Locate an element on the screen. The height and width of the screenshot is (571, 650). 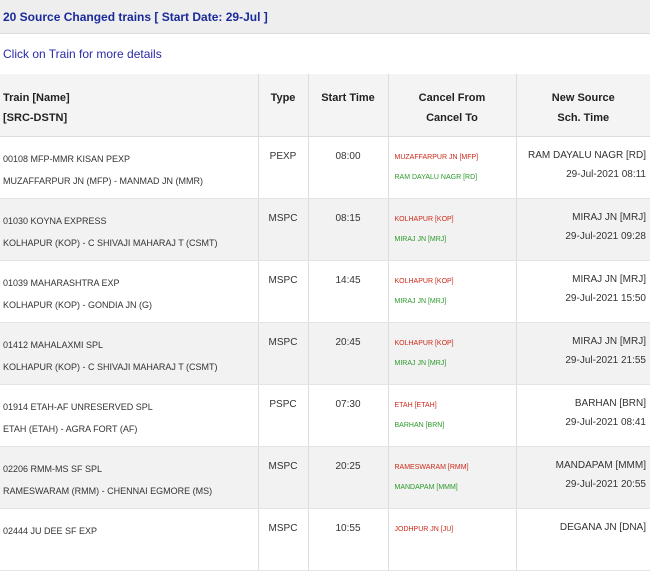
train-route: ETAH (ETAH) - AGRA FORT (AF) is located at coordinates (70, 428).